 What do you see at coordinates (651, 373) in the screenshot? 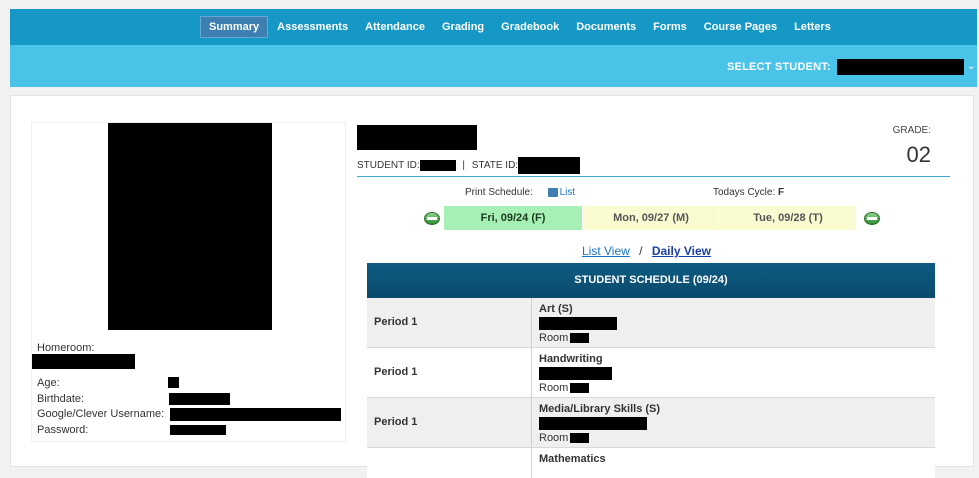
I see `table-row: Period 1 Handwriting Room` at bounding box center [651, 373].